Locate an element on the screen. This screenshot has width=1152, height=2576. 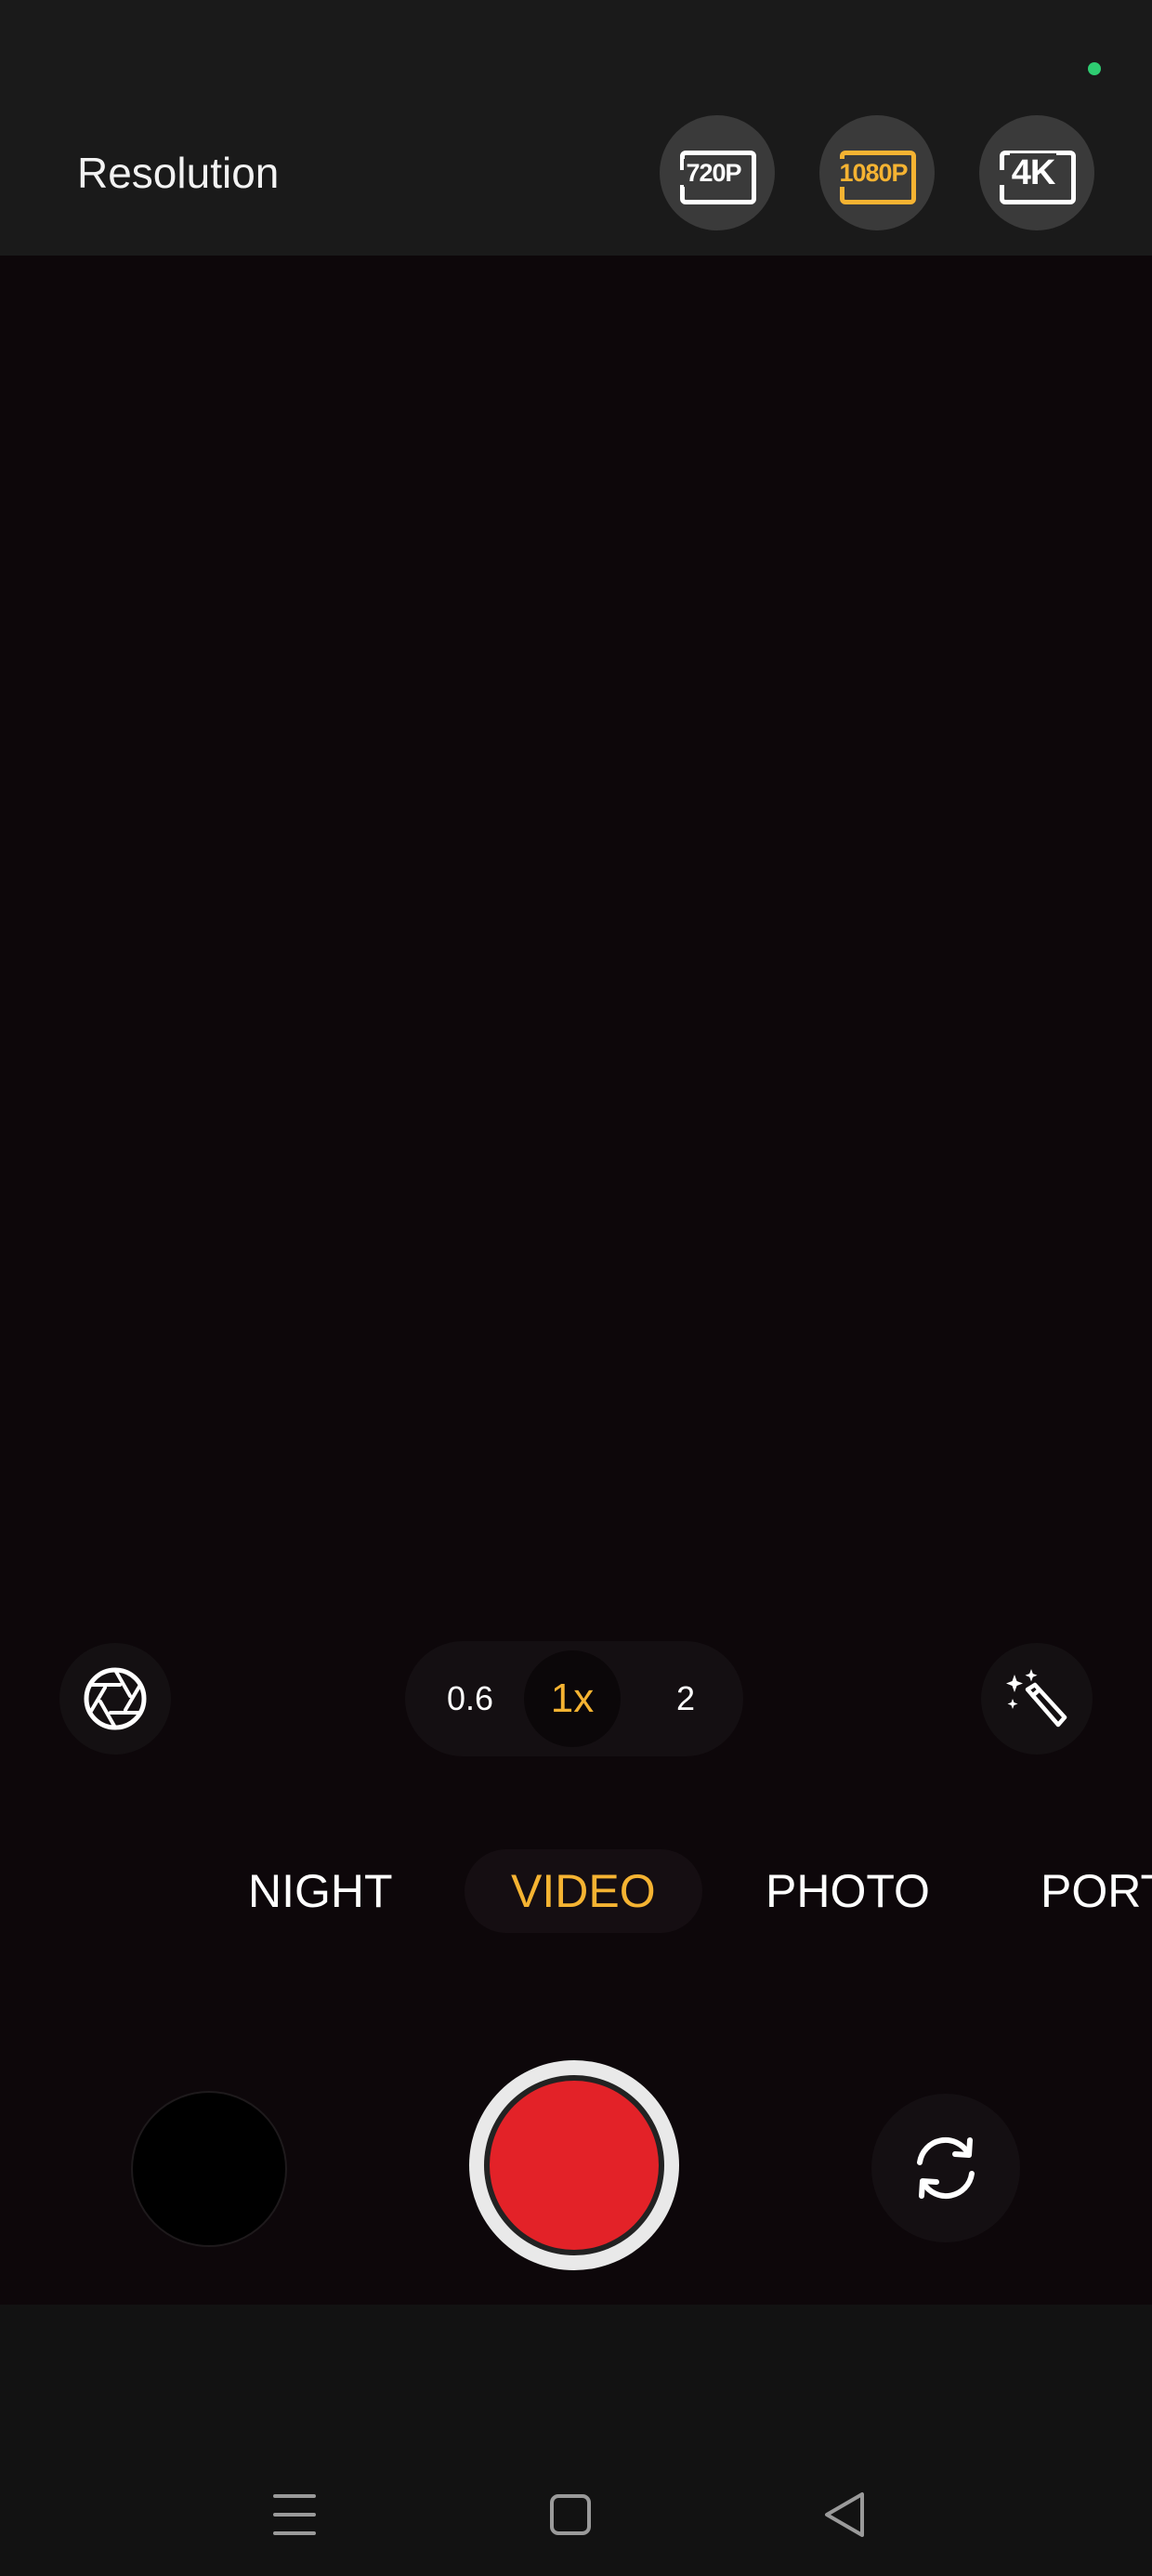
record-button-core is located at coordinates (574, 2165).